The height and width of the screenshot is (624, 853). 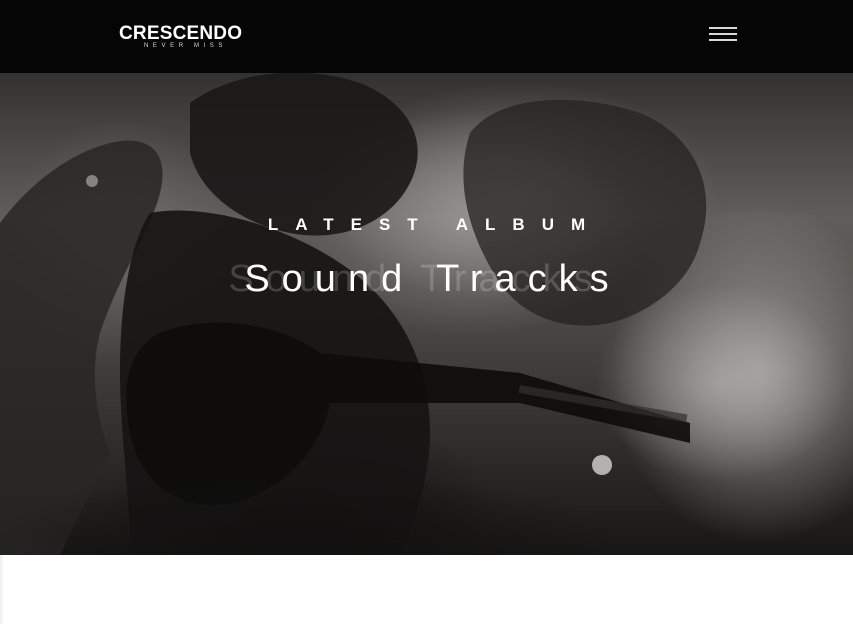 I want to click on top-navigation-bar: CRESCENDO NEVER MISS, so click(x=426, y=36).